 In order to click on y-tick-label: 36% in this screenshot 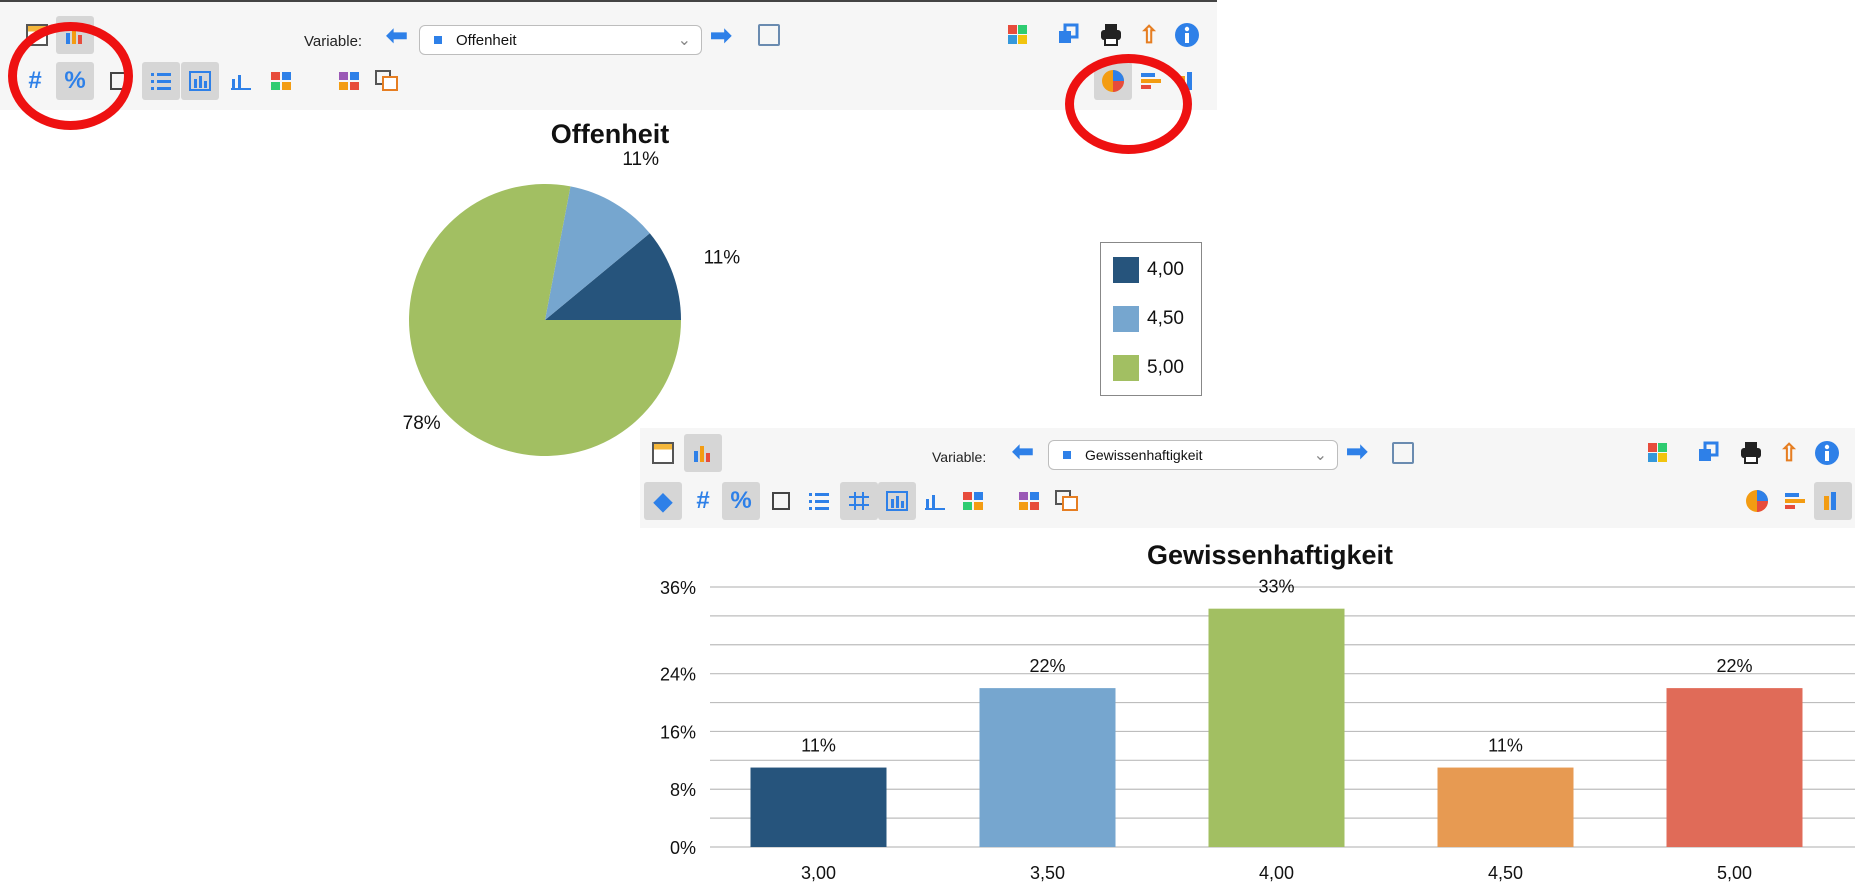, I will do `click(678, 588)`.